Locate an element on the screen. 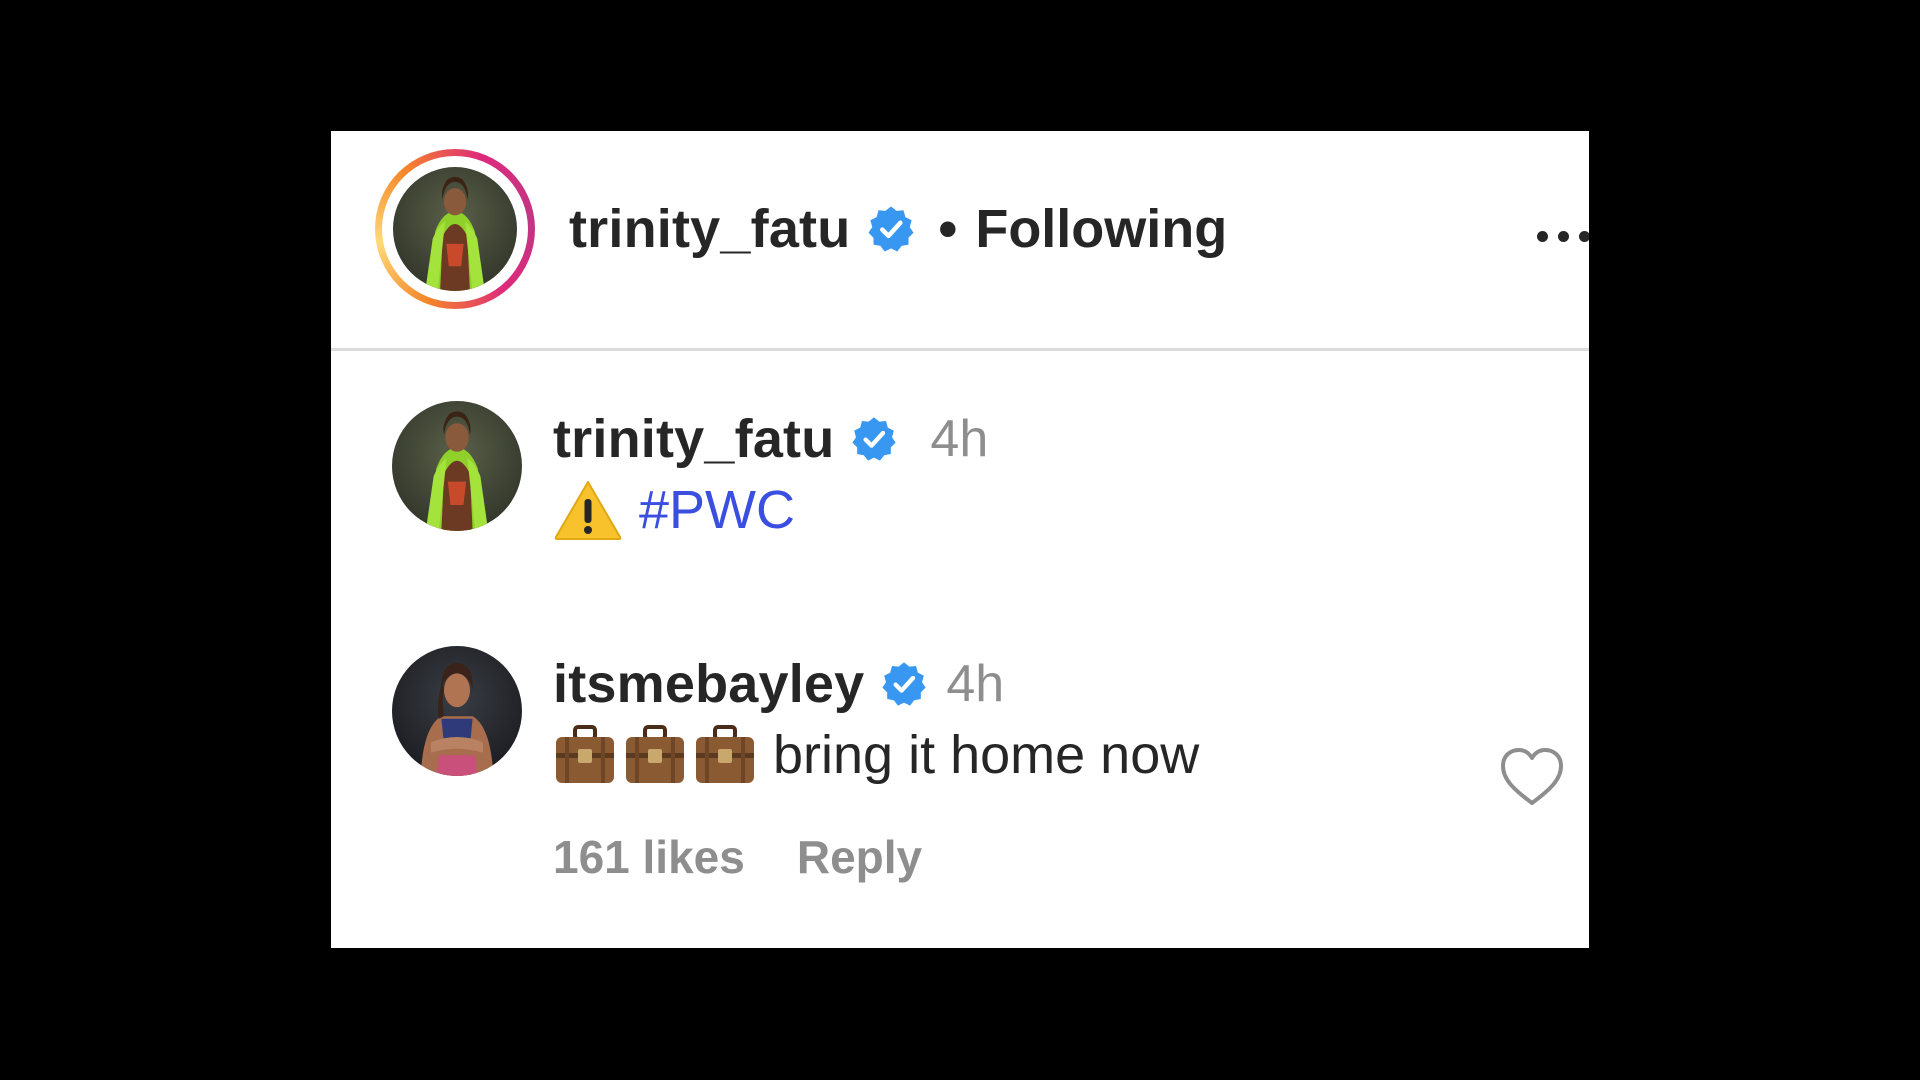 The image size is (1920, 1080). following-button: Following is located at coordinates (1101, 229).